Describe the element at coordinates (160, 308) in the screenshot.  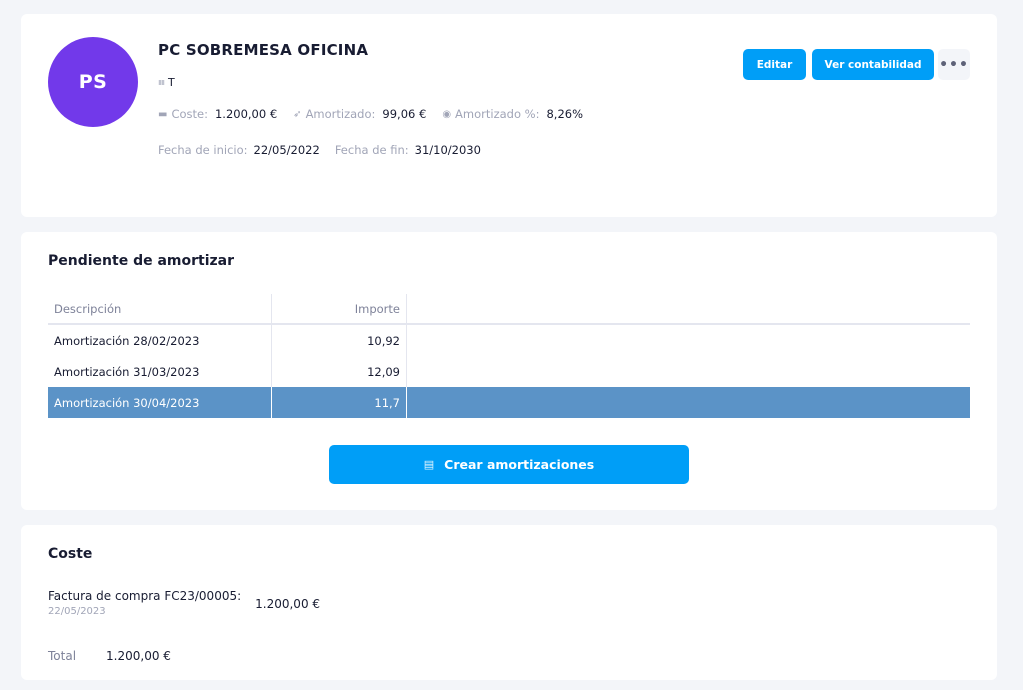
I see `column-header-description: Descripción` at that location.